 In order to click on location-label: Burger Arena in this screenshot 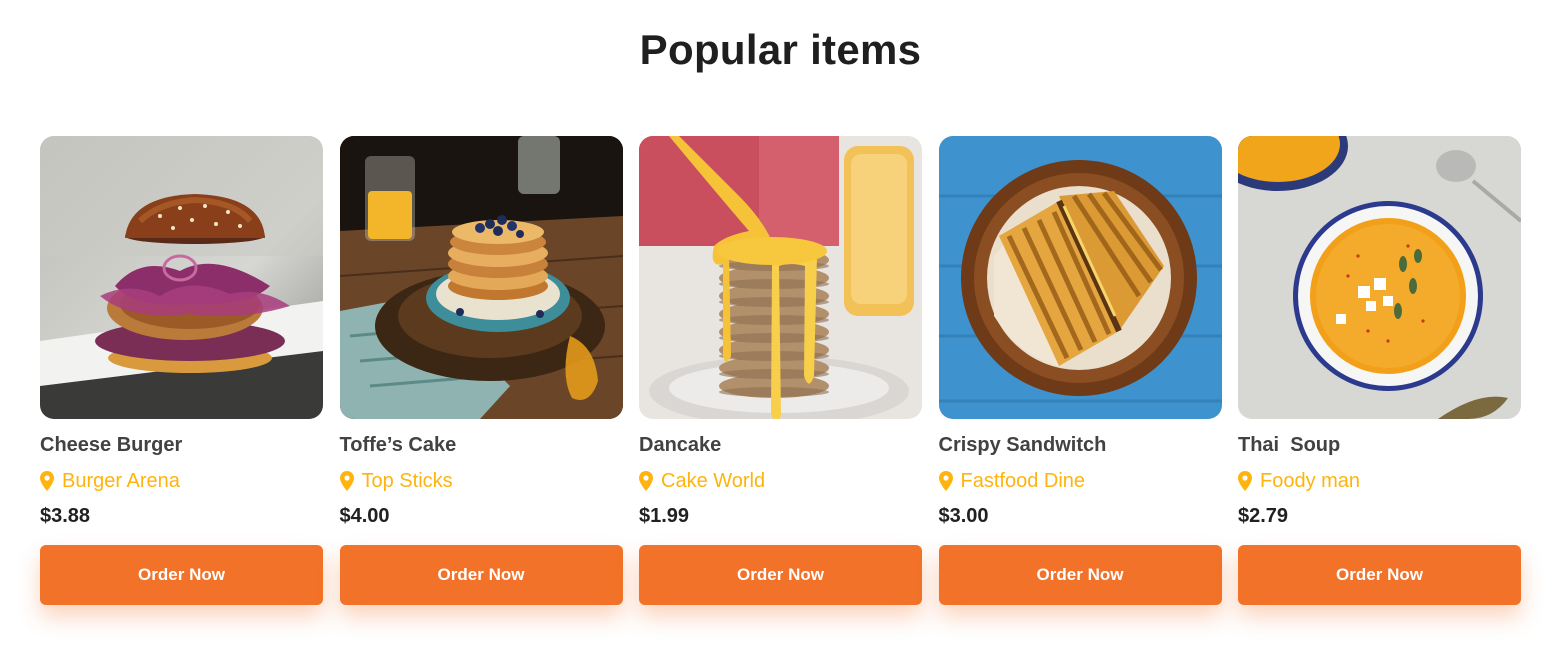, I will do `click(121, 481)`.